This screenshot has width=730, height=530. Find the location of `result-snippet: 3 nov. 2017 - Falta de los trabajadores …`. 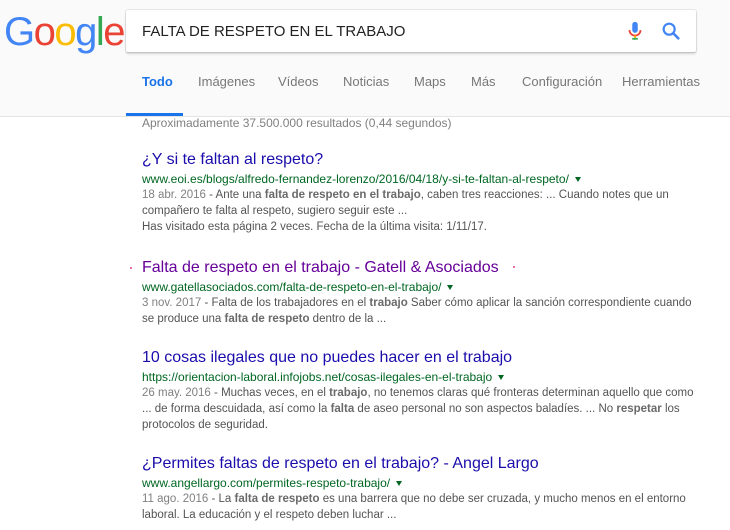

result-snippet: 3 nov. 2017 - Falta de los trabajadores … is located at coordinates (422, 311).